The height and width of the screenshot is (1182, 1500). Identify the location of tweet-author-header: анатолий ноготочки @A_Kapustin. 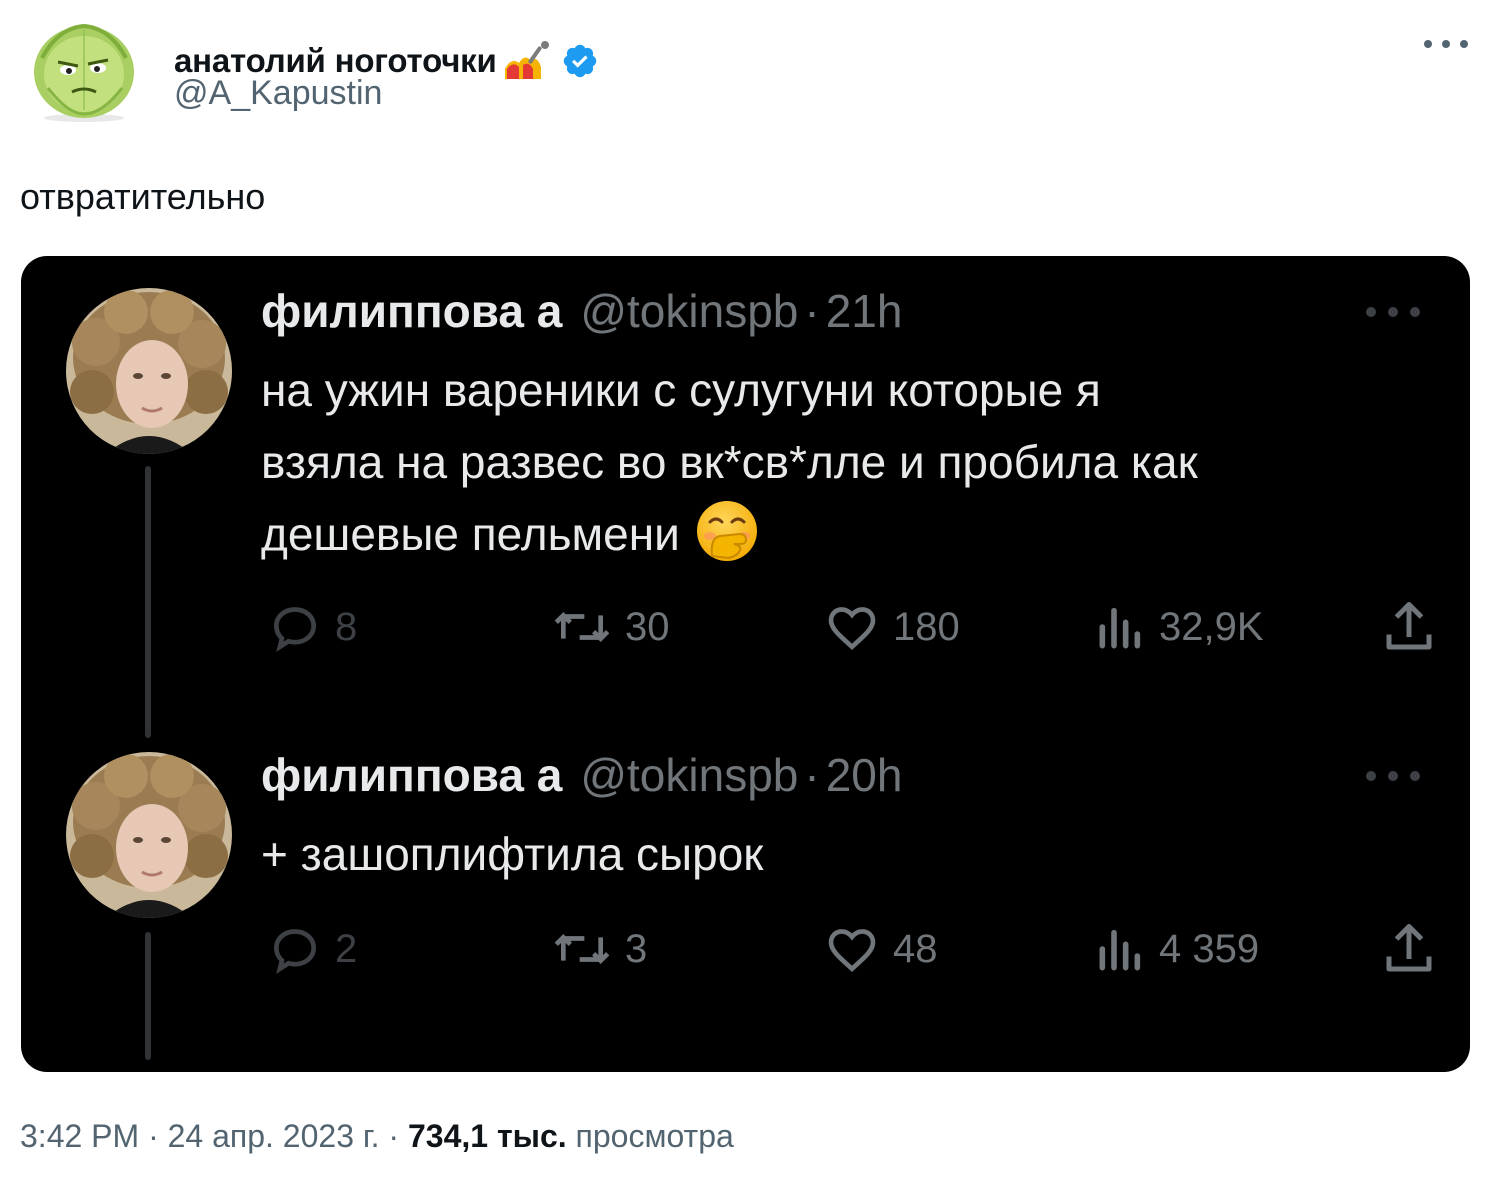
(750, 73).